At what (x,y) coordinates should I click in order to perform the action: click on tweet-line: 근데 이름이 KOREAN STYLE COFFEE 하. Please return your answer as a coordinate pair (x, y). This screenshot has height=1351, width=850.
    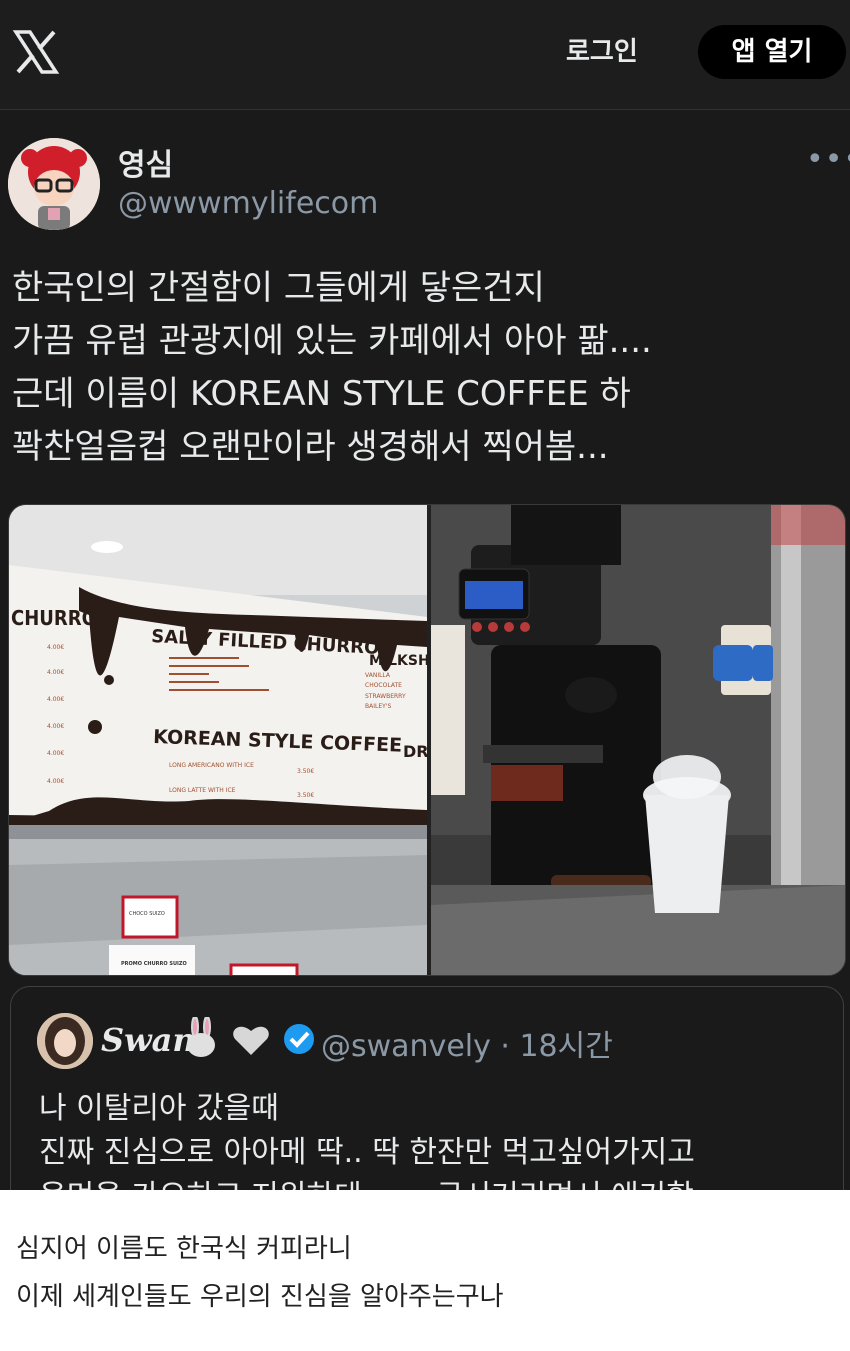
    Looking at the image, I should click on (321, 394).